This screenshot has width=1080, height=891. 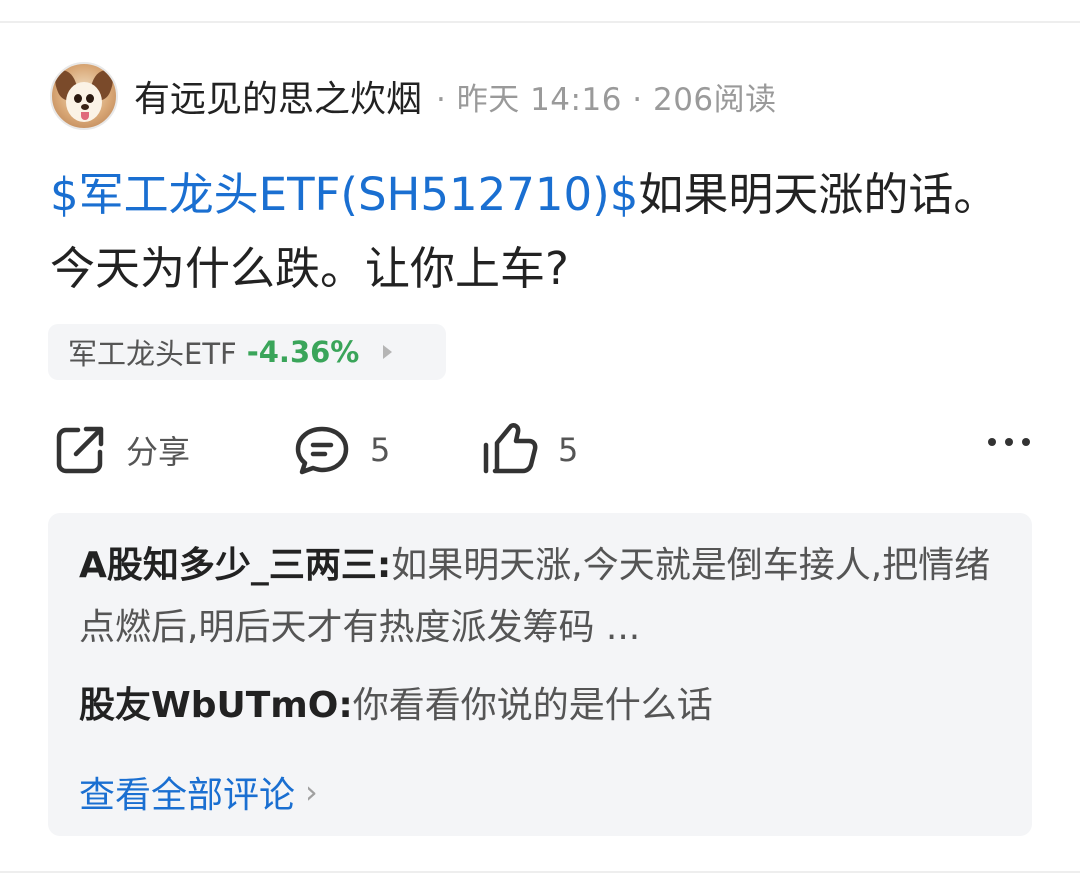 I want to click on username: 有远见的思之炊烟, so click(x=278, y=96).